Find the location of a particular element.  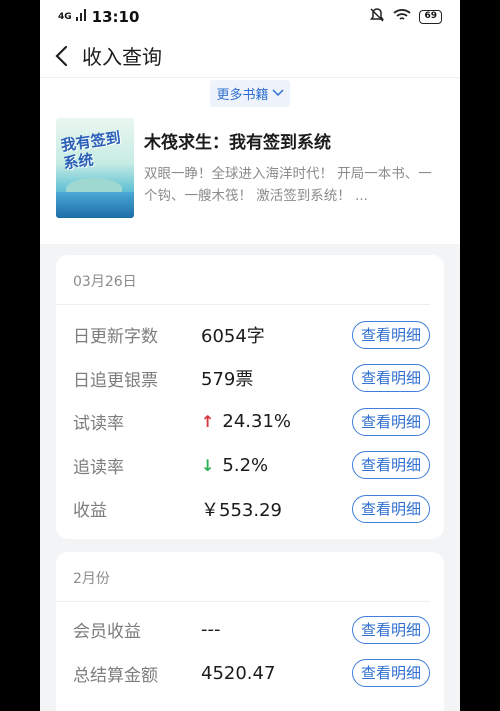

row-label: 收益 is located at coordinates (90, 511).